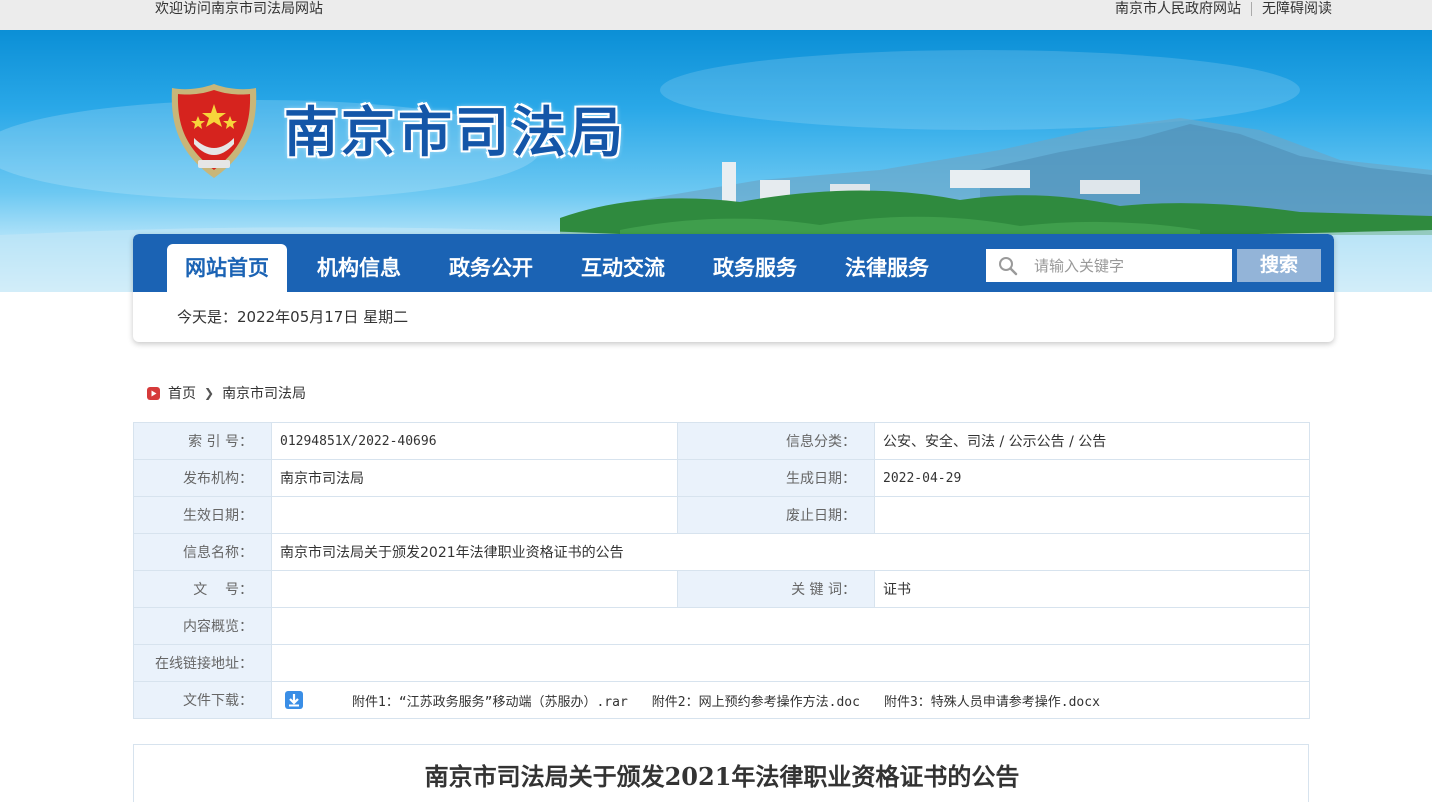 The image size is (1432, 802). I want to click on attachment-2-link: 附件2：网上预约参考操作方法.doc, so click(756, 700).